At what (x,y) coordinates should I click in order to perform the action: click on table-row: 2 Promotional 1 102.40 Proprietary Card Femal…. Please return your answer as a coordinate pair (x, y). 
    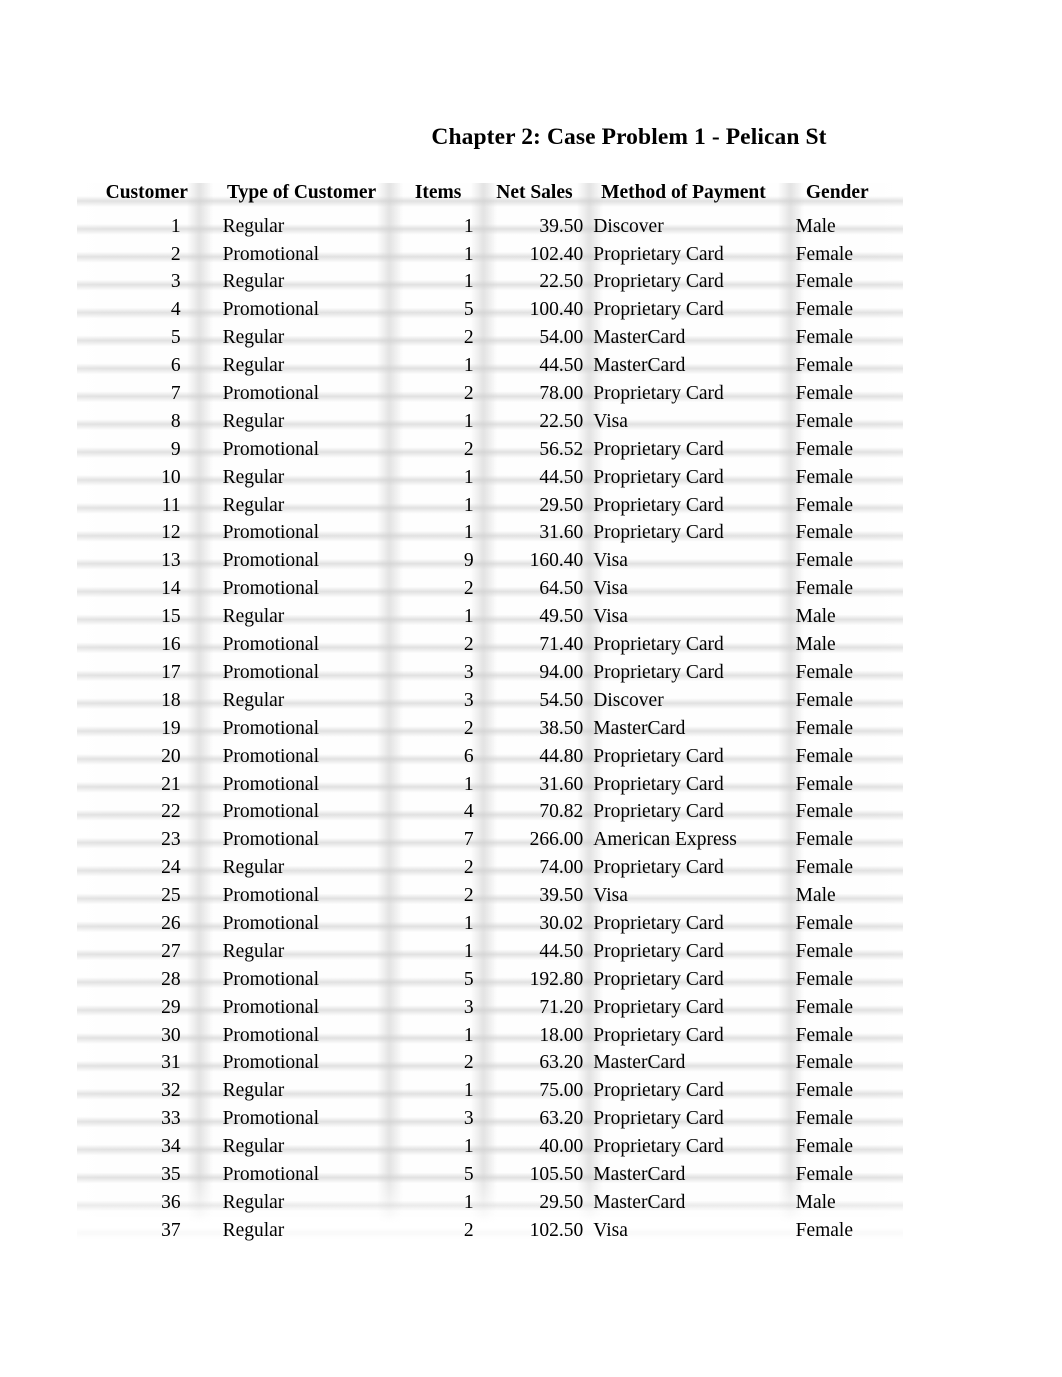
    Looking at the image, I should click on (490, 254).